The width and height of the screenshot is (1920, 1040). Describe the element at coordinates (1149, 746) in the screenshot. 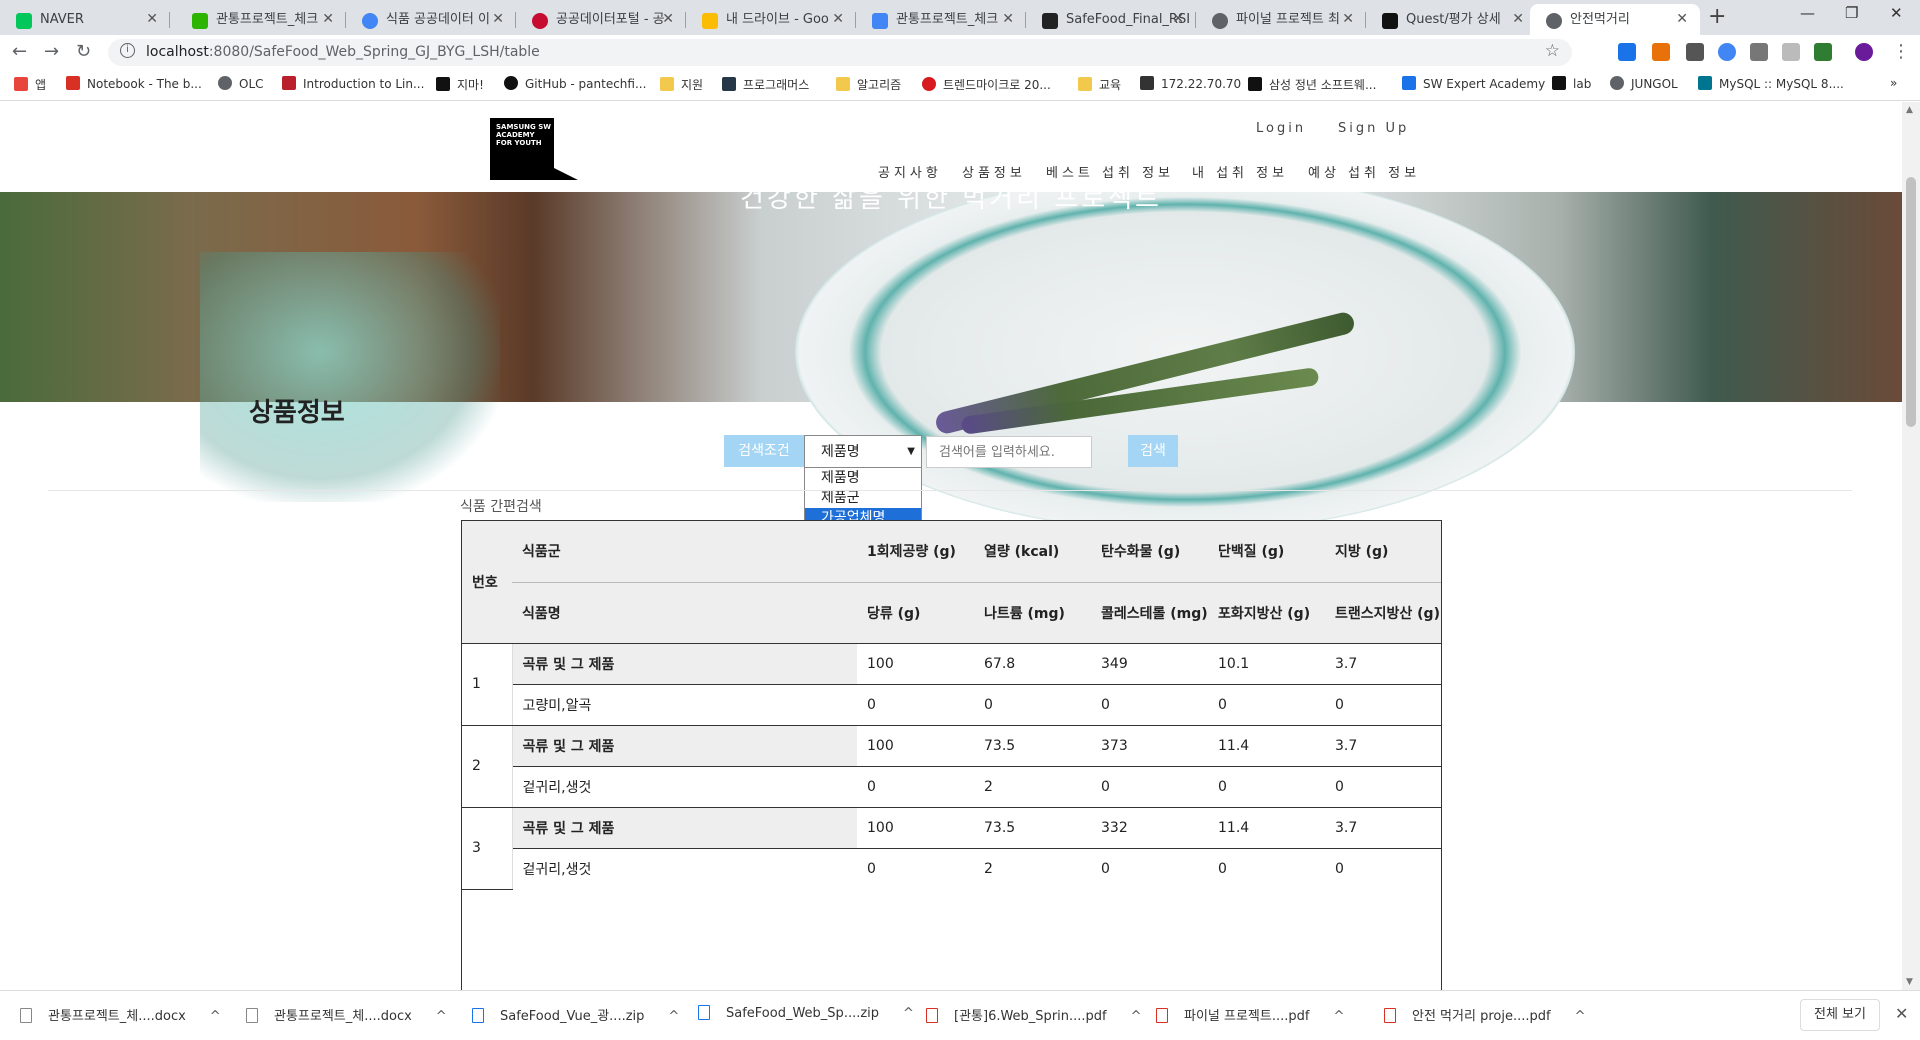

I see `cell-value: 373` at that location.